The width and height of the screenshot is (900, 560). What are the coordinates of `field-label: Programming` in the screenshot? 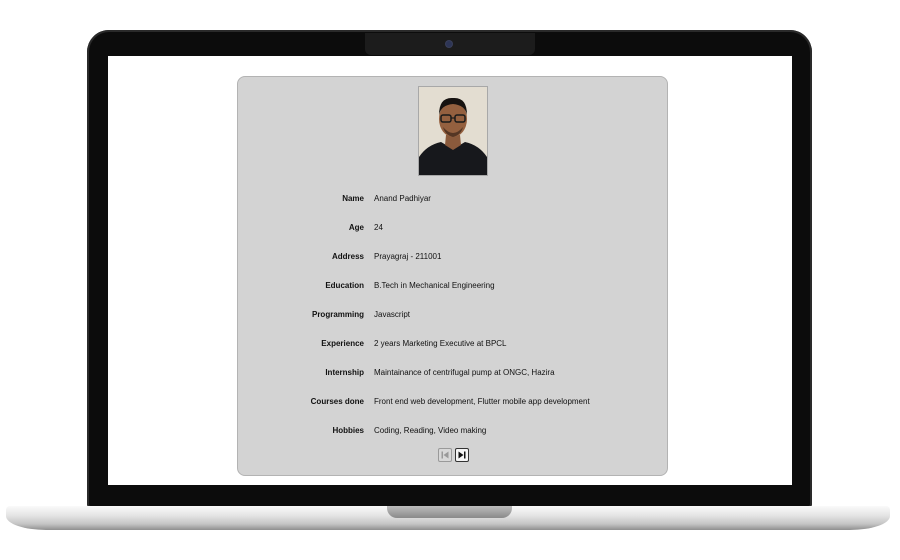 It's located at (337, 314).